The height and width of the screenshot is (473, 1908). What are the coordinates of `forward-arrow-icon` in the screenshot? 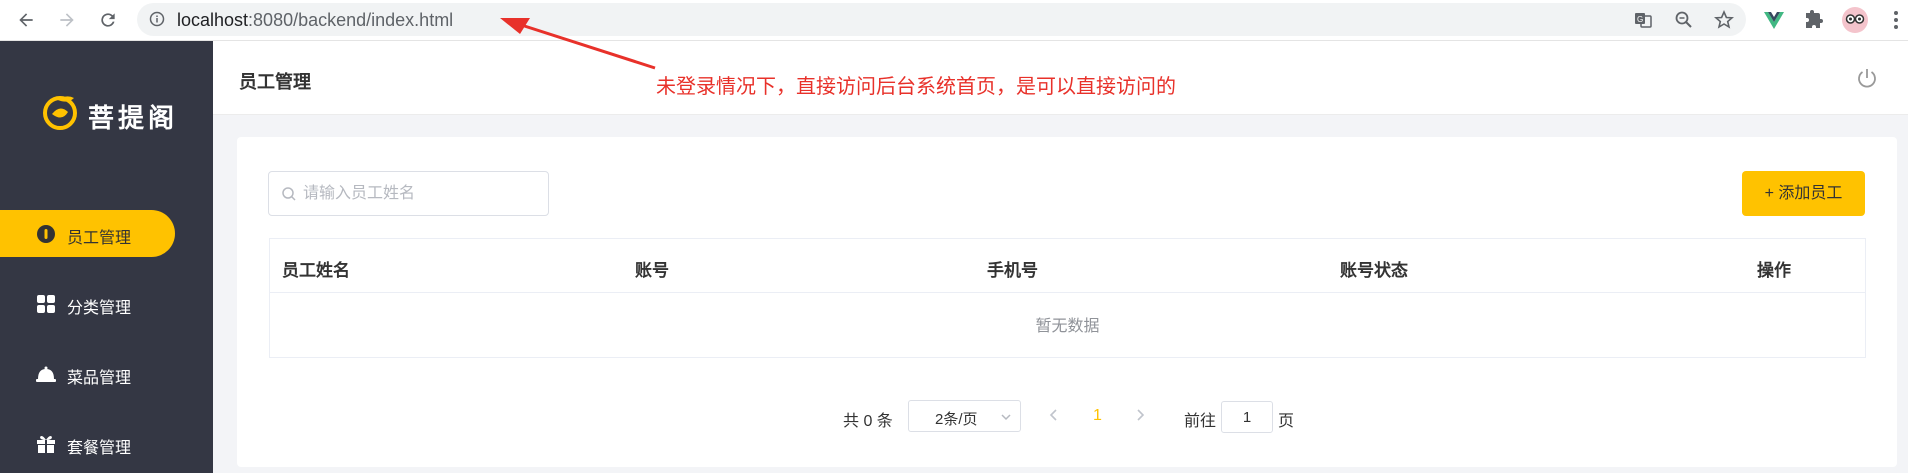 It's located at (67, 20).